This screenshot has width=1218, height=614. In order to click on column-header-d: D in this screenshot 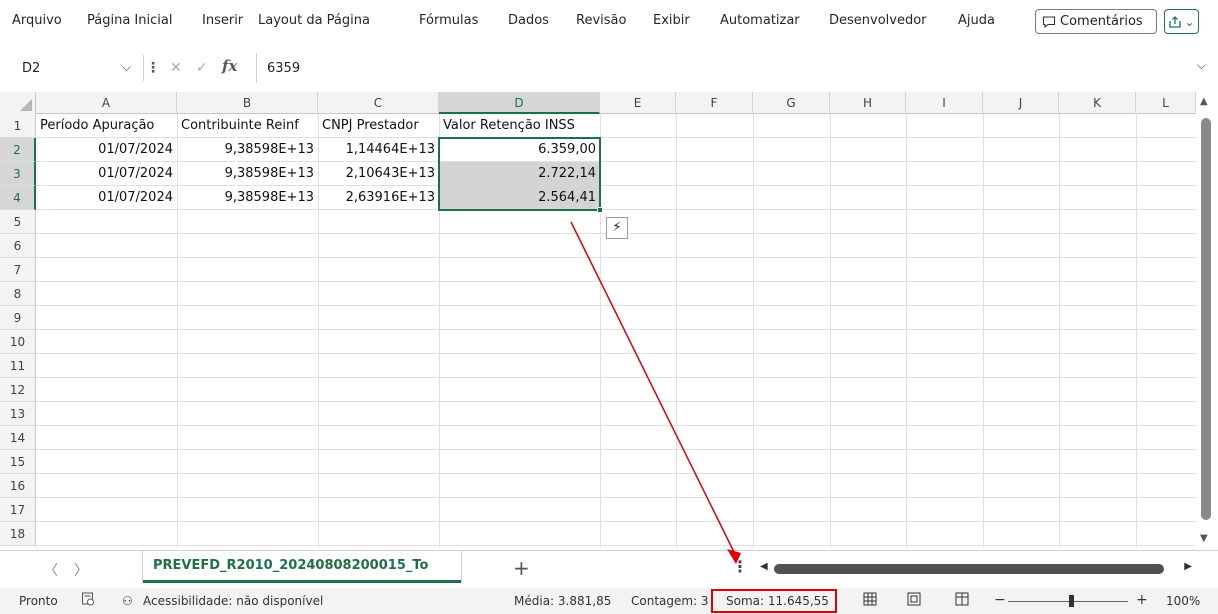, I will do `click(519, 103)`.